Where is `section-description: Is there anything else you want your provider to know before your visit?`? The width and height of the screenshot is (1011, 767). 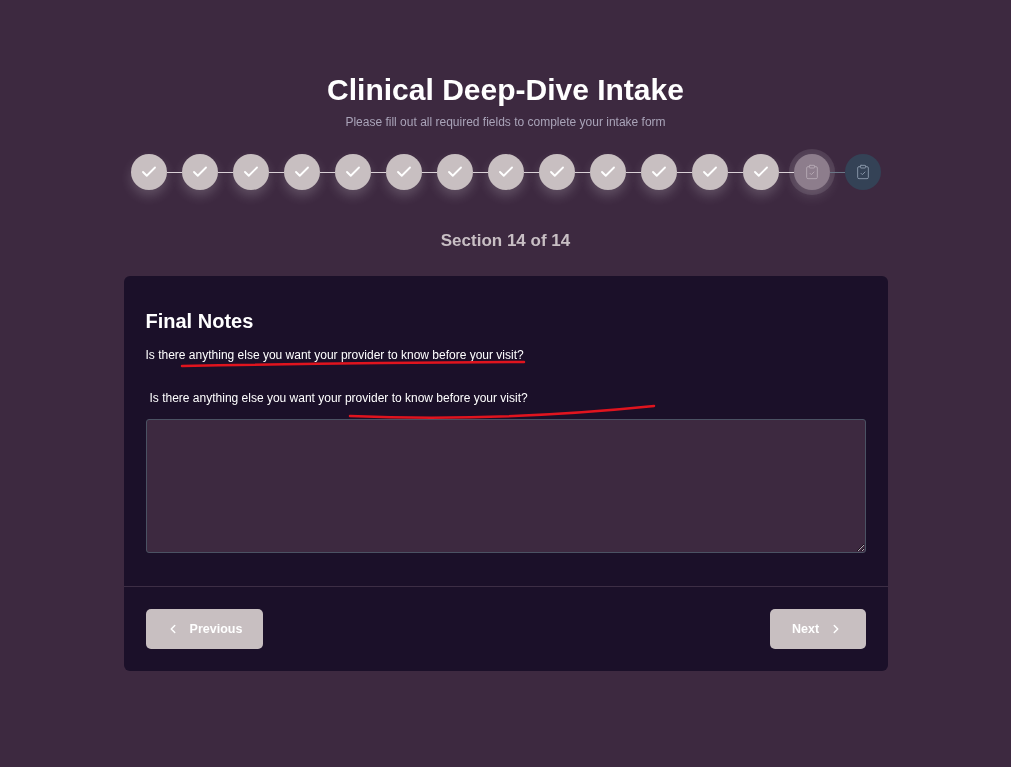
section-description: Is there anything else you want your provider to know before your visit? is located at coordinates (335, 355).